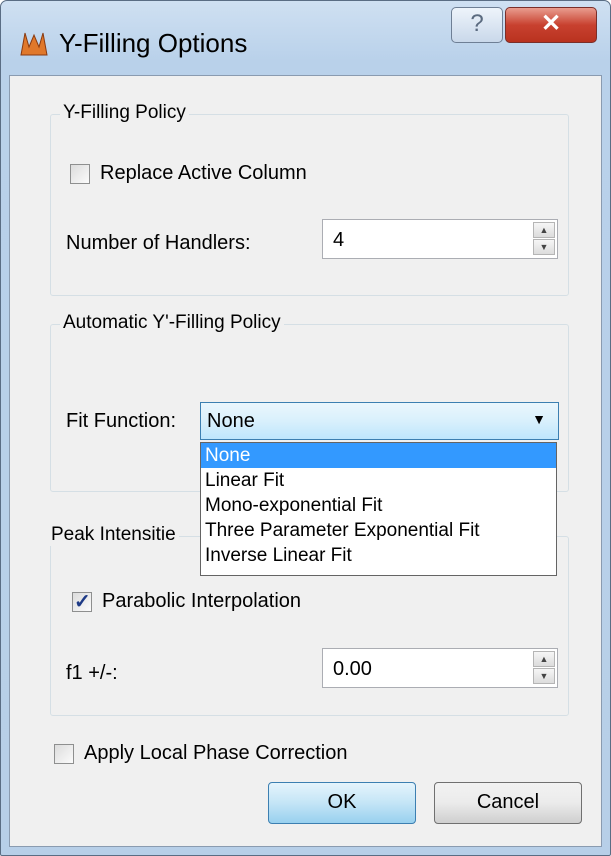 The height and width of the screenshot is (856, 611). What do you see at coordinates (203, 173) in the screenshot?
I see `replace-active-column-label: Replace Active Column` at bounding box center [203, 173].